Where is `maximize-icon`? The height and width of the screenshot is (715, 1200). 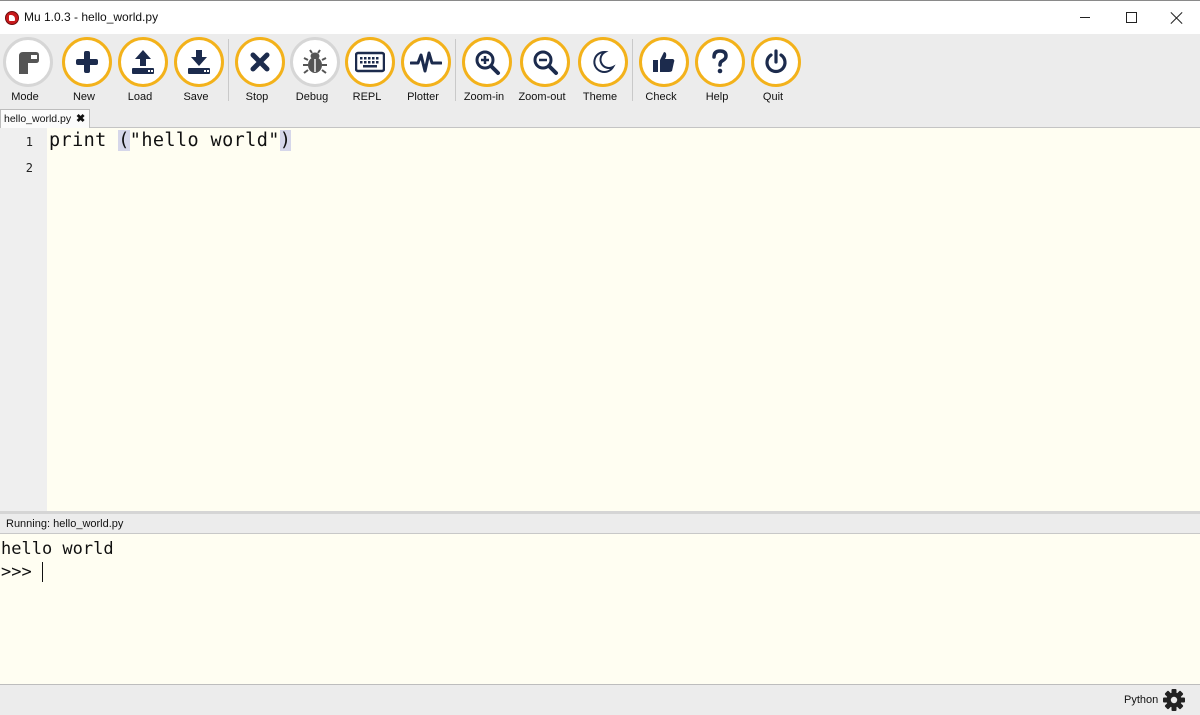
maximize-icon is located at coordinates (1131, 17).